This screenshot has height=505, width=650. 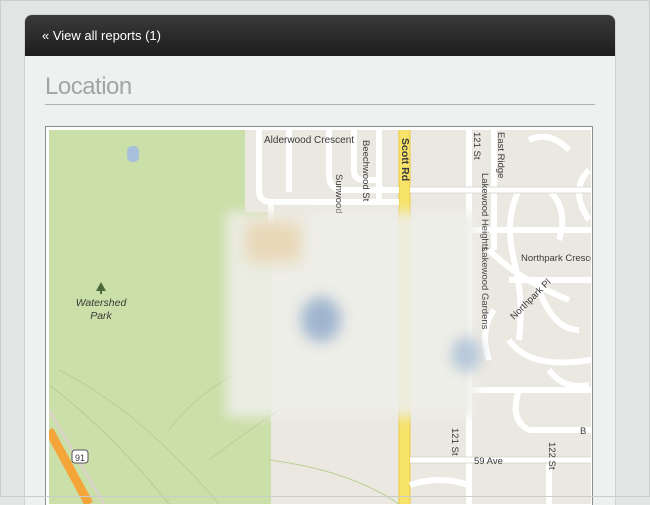 I want to click on street-label-scott-rd: Scott Rd, so click(x=405, y=159).